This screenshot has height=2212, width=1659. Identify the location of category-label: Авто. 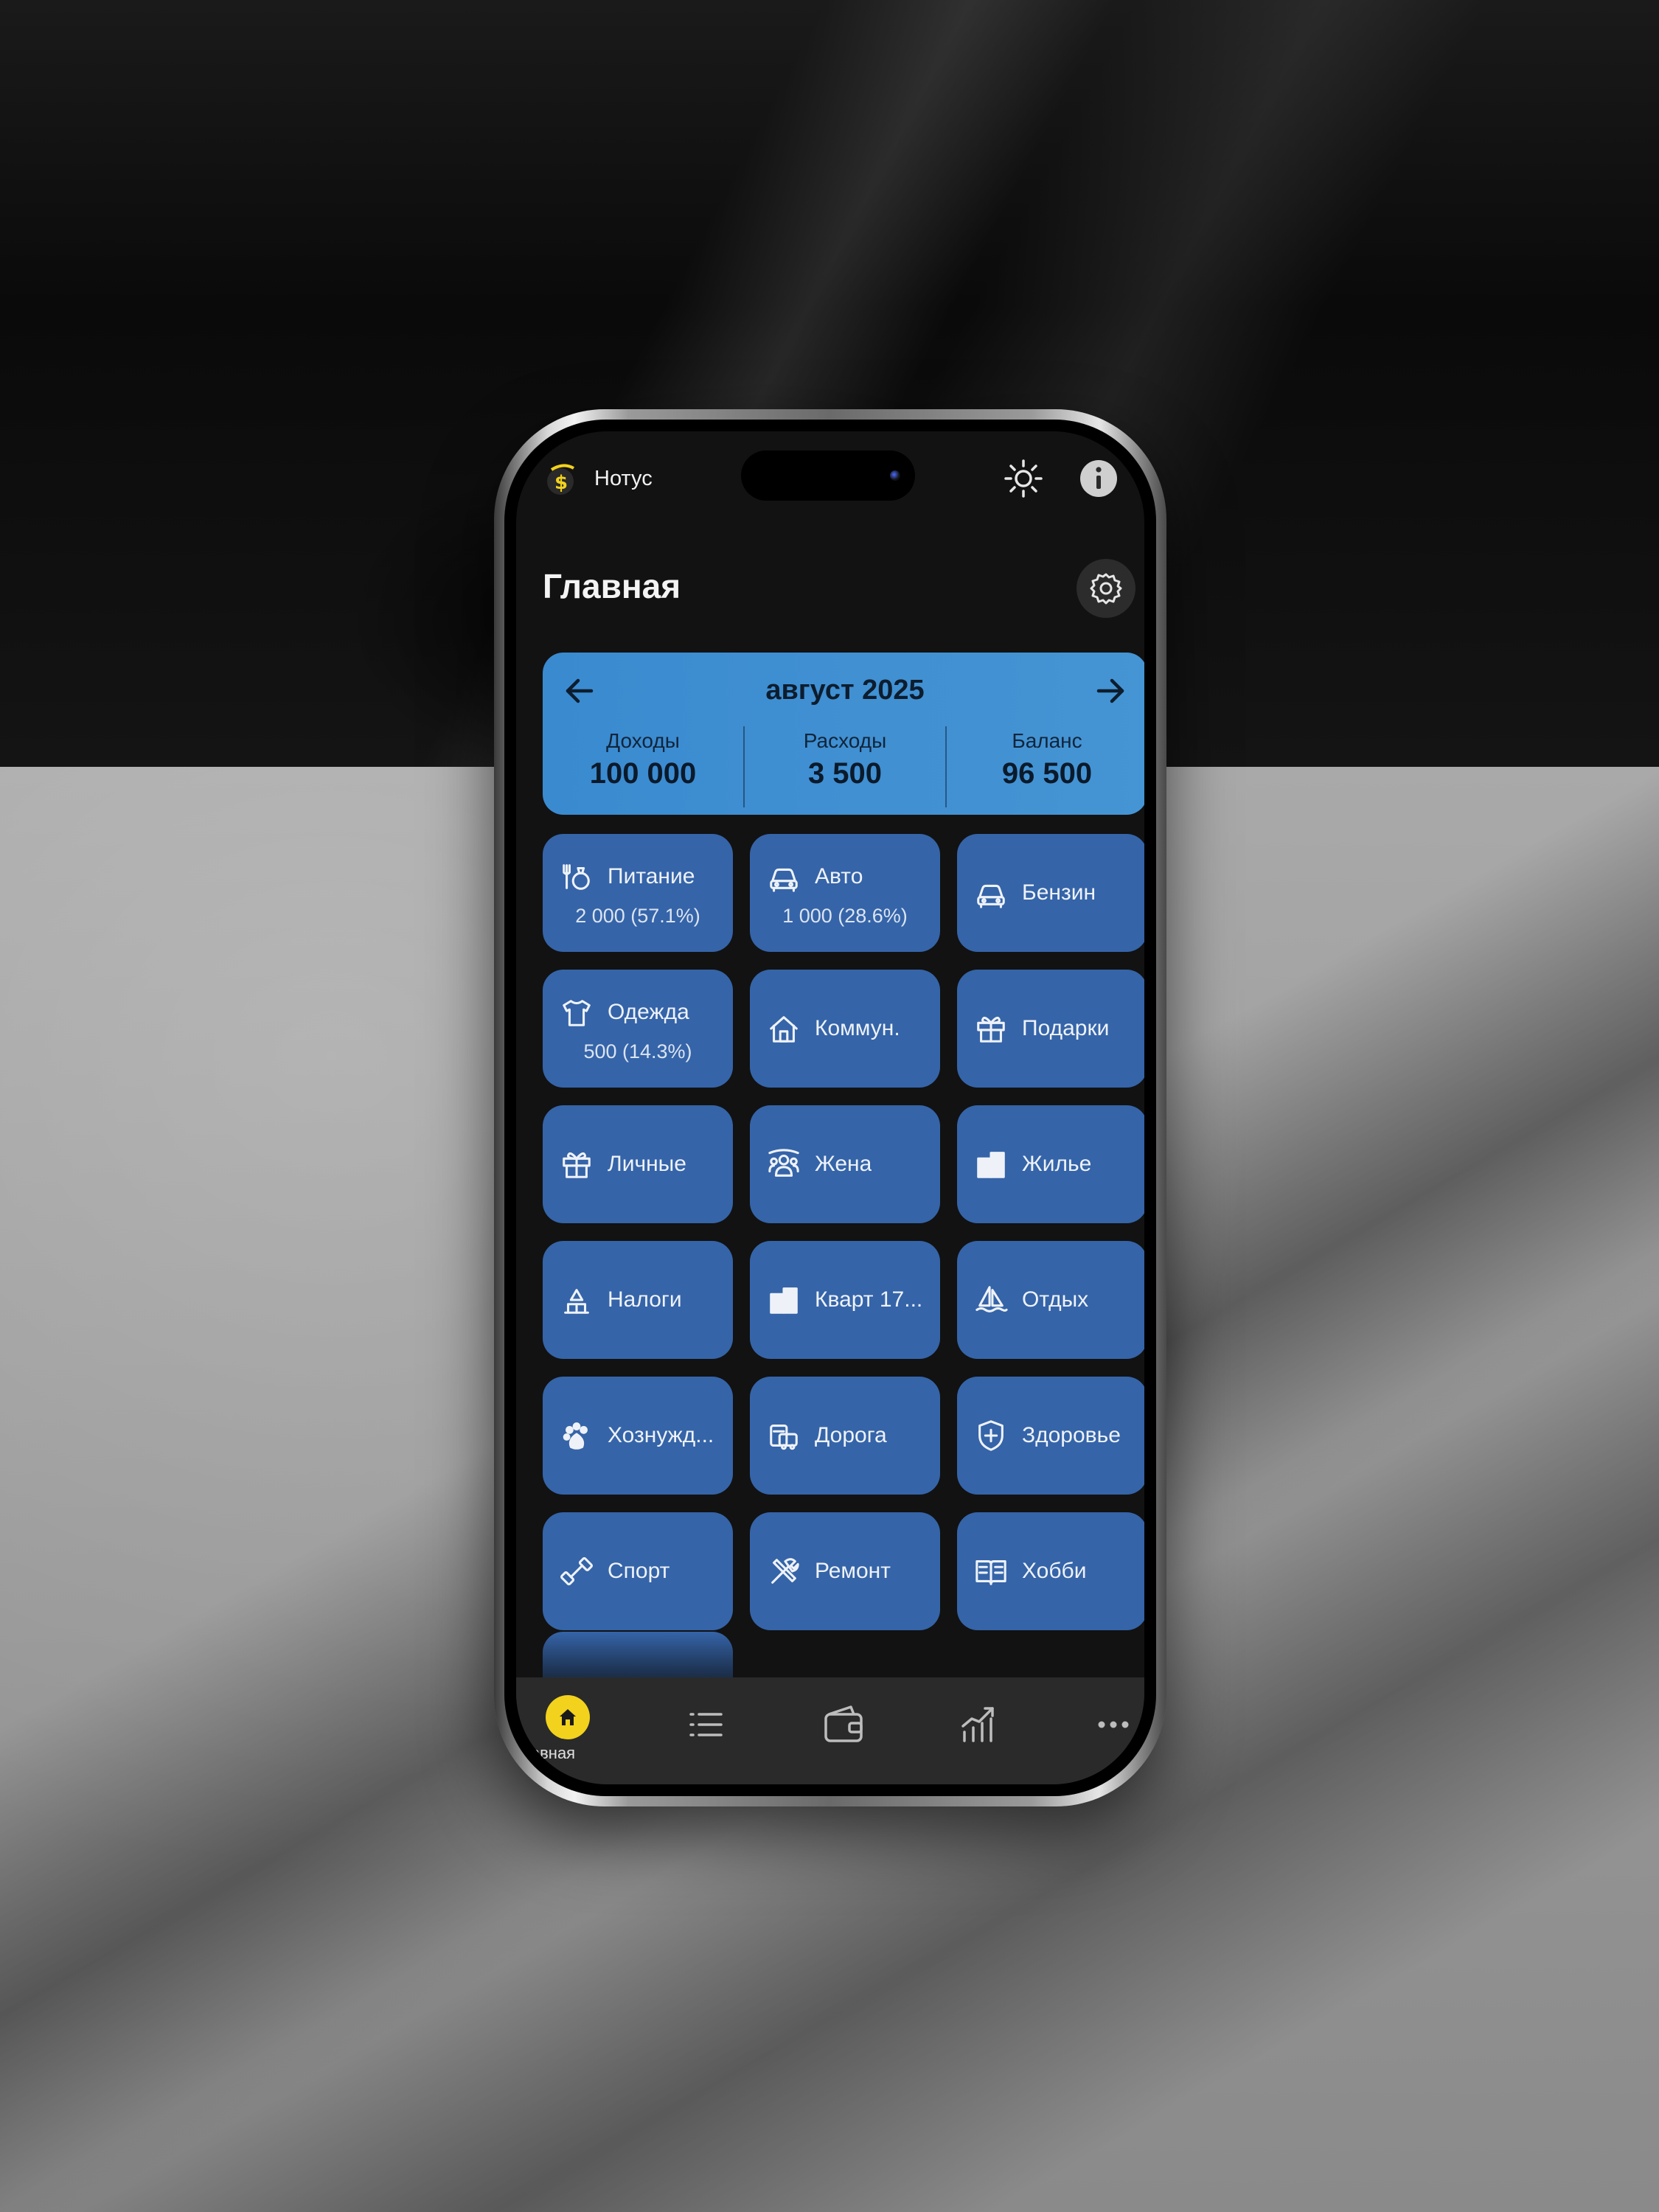
(839, 875).